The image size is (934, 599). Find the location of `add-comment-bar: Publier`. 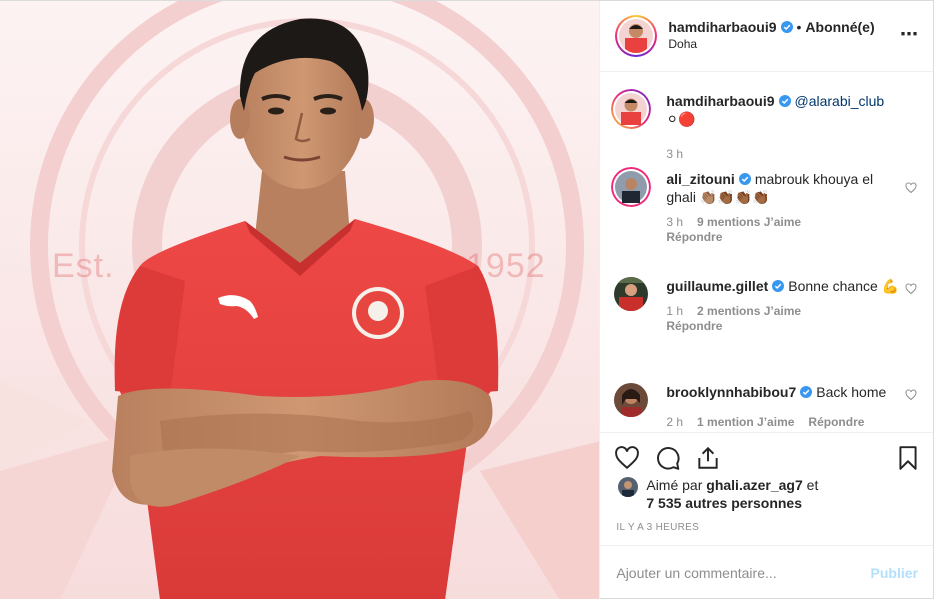

add-comment-bar: Publier is located at coordinates (766, 572).